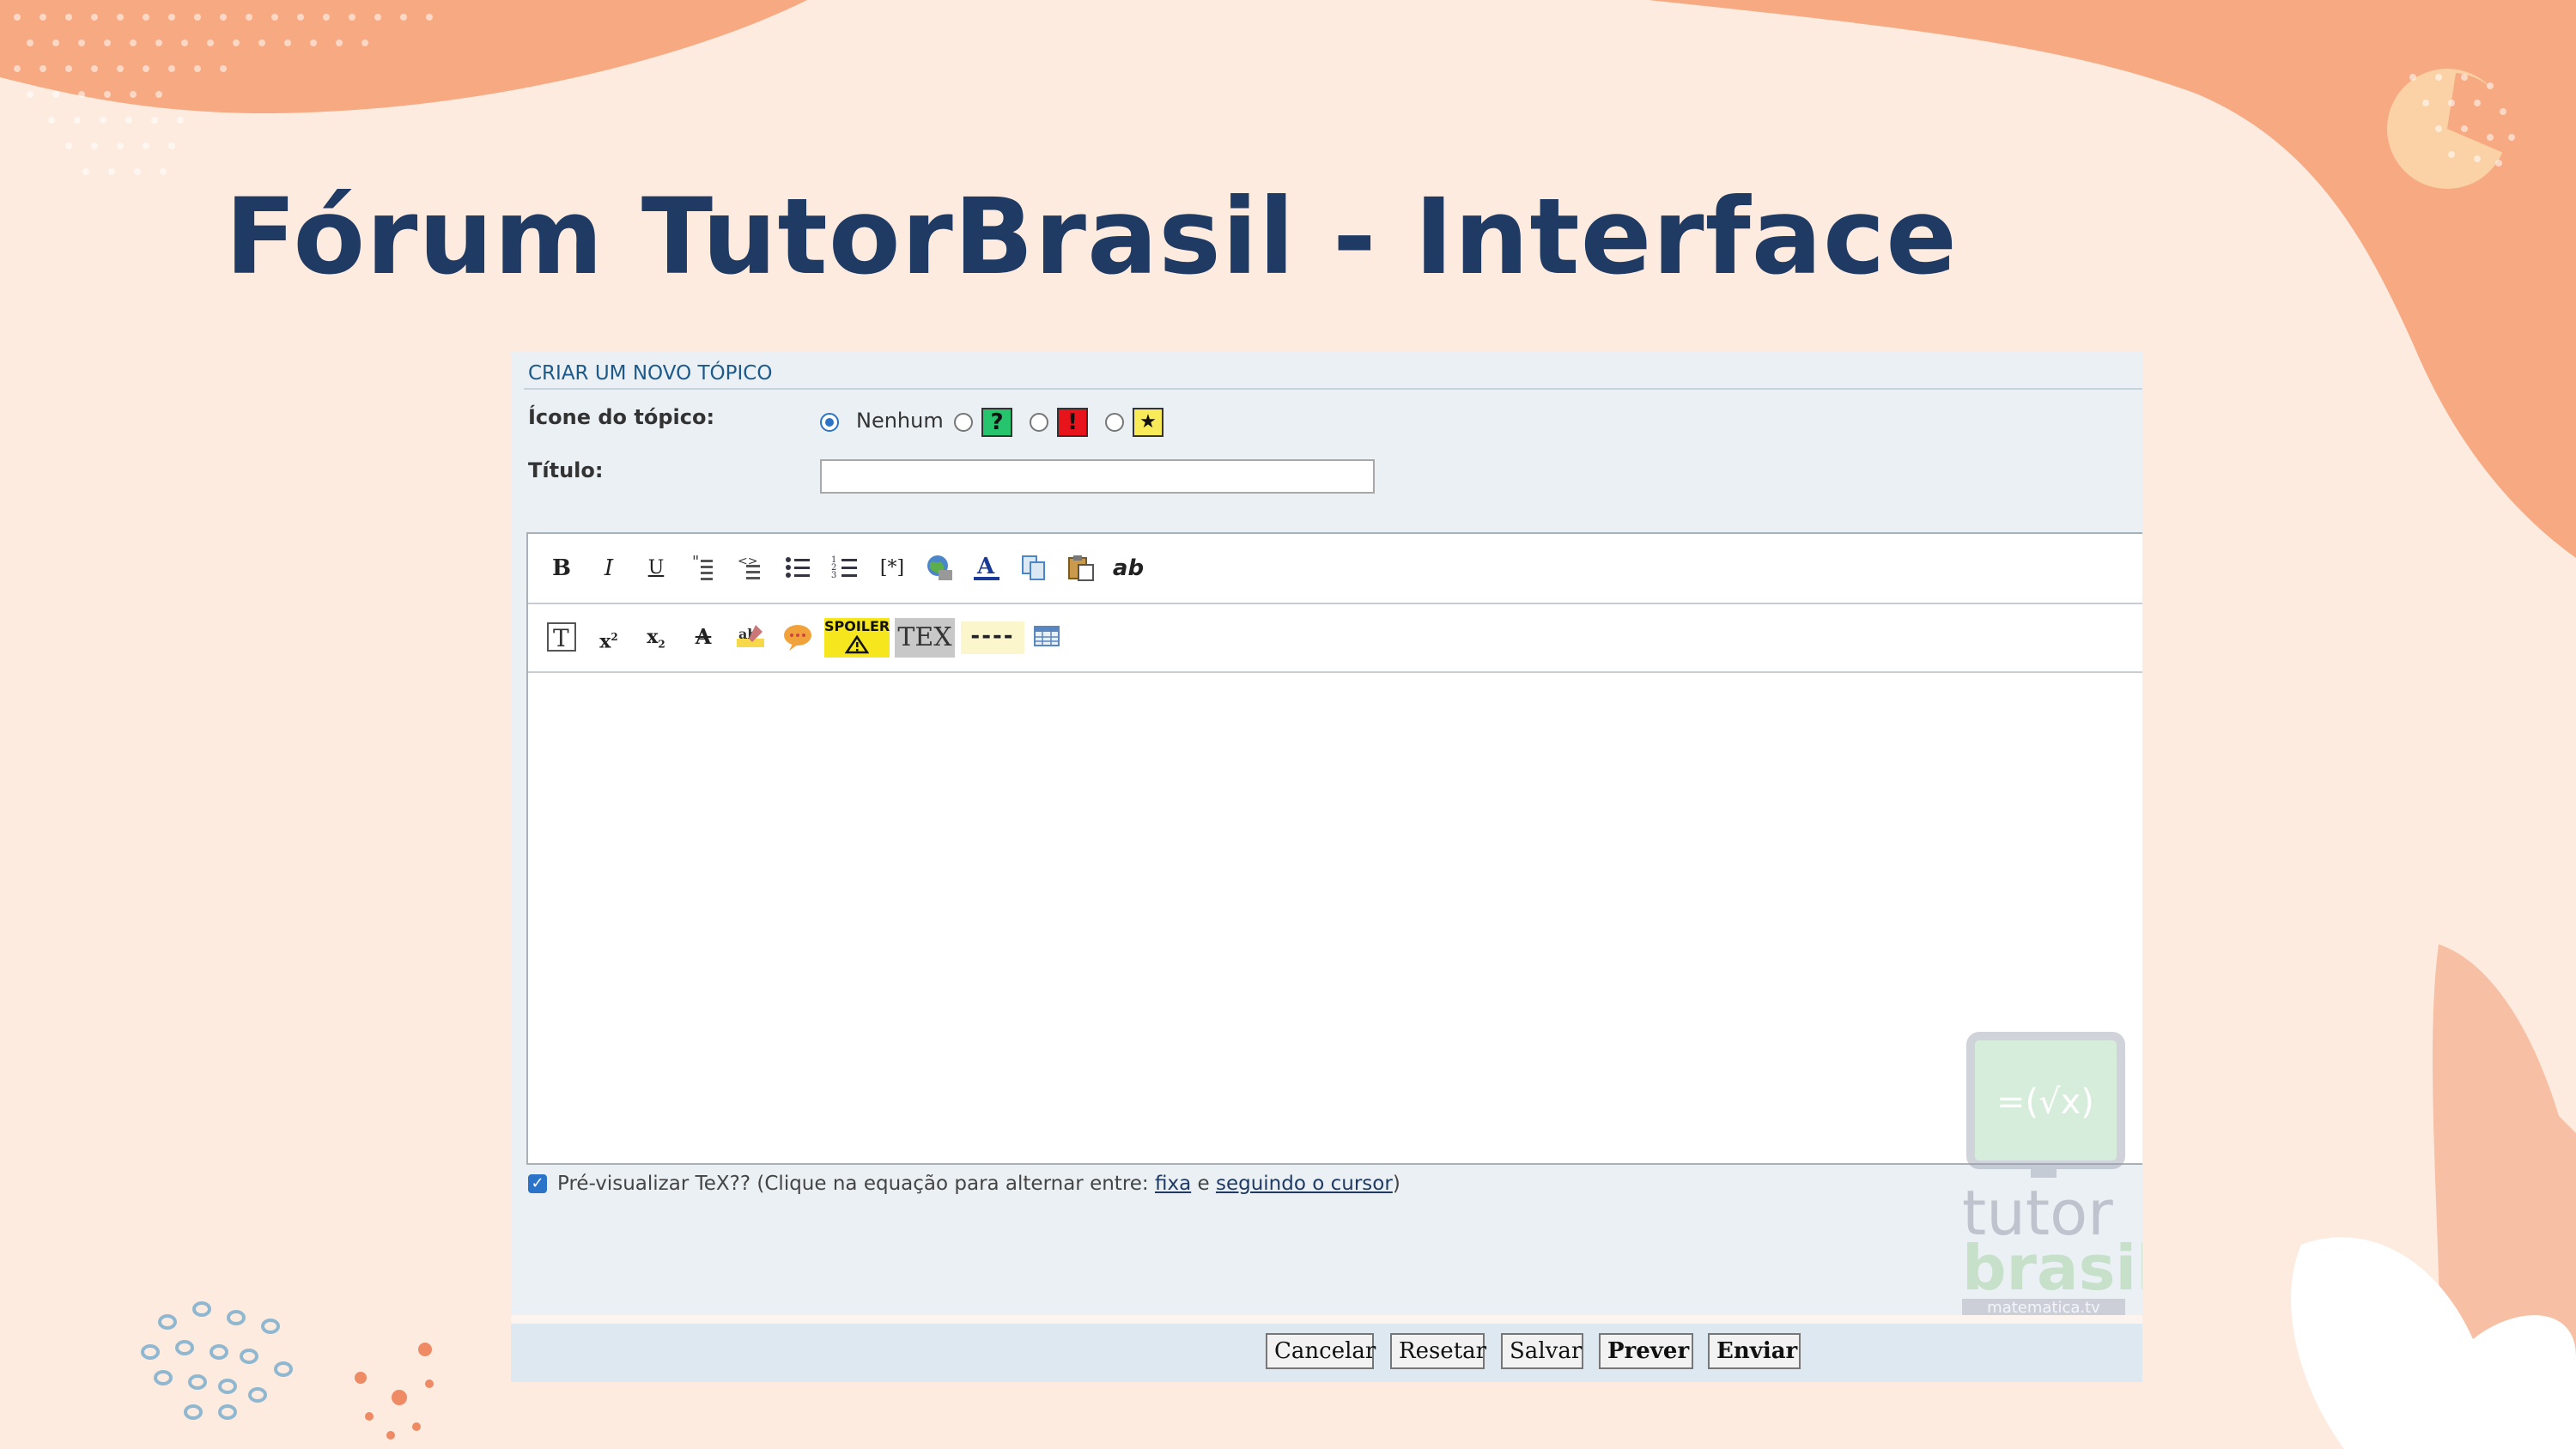 The image size is (2576, 1449). Describe the element at coordinates (900, 421) in the screenshot. I see `topic-icon-none-label: Nenhum` at that location.